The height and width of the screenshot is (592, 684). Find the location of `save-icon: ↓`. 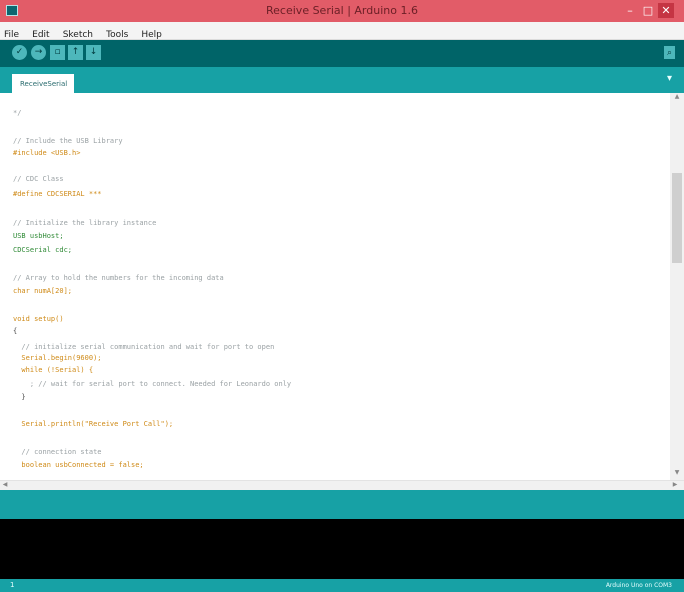

save-icon: ↓ is located at coordinates (93, 52).